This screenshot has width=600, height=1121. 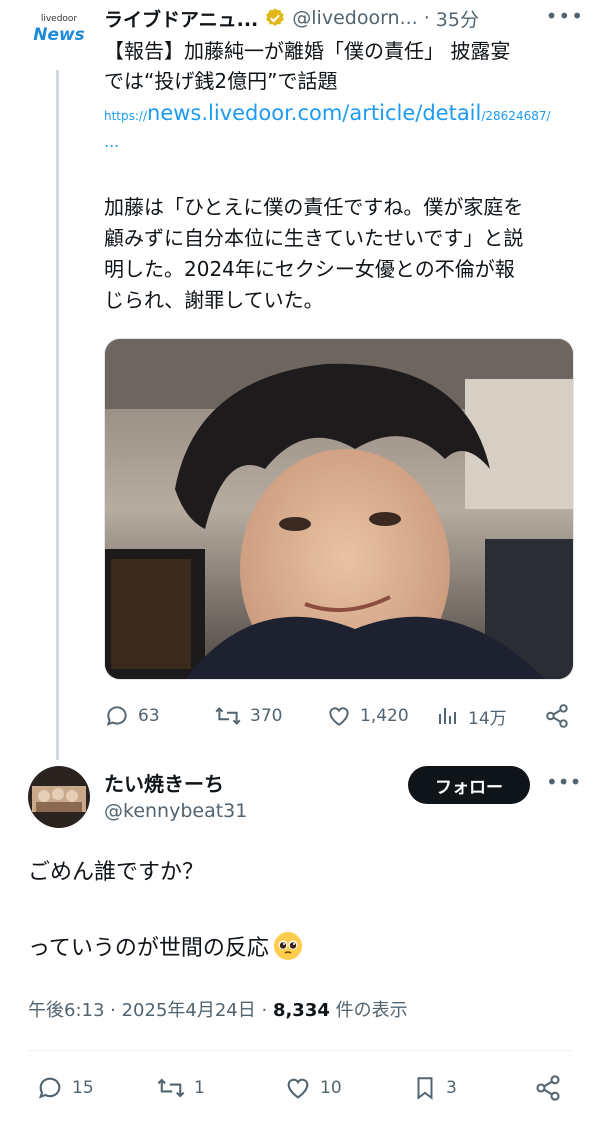 I want to click on title-line-2: では“投げ銭2億円”で話題, so click(x=221, y=81).